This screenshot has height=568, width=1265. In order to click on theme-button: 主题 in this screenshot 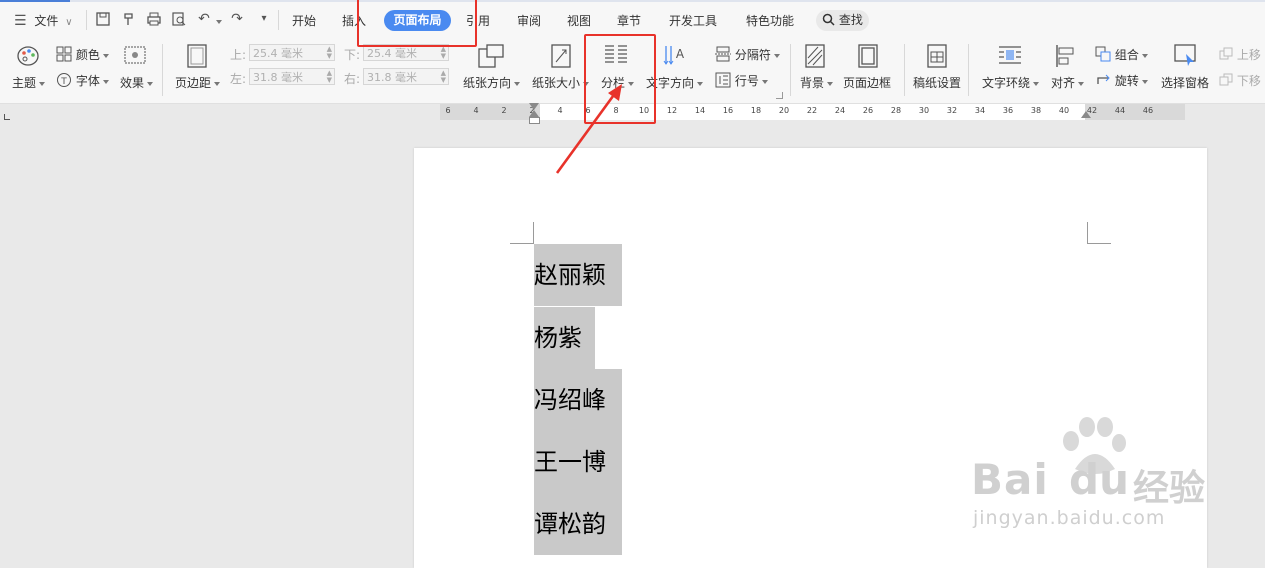, I will do `click(29, 82)`.